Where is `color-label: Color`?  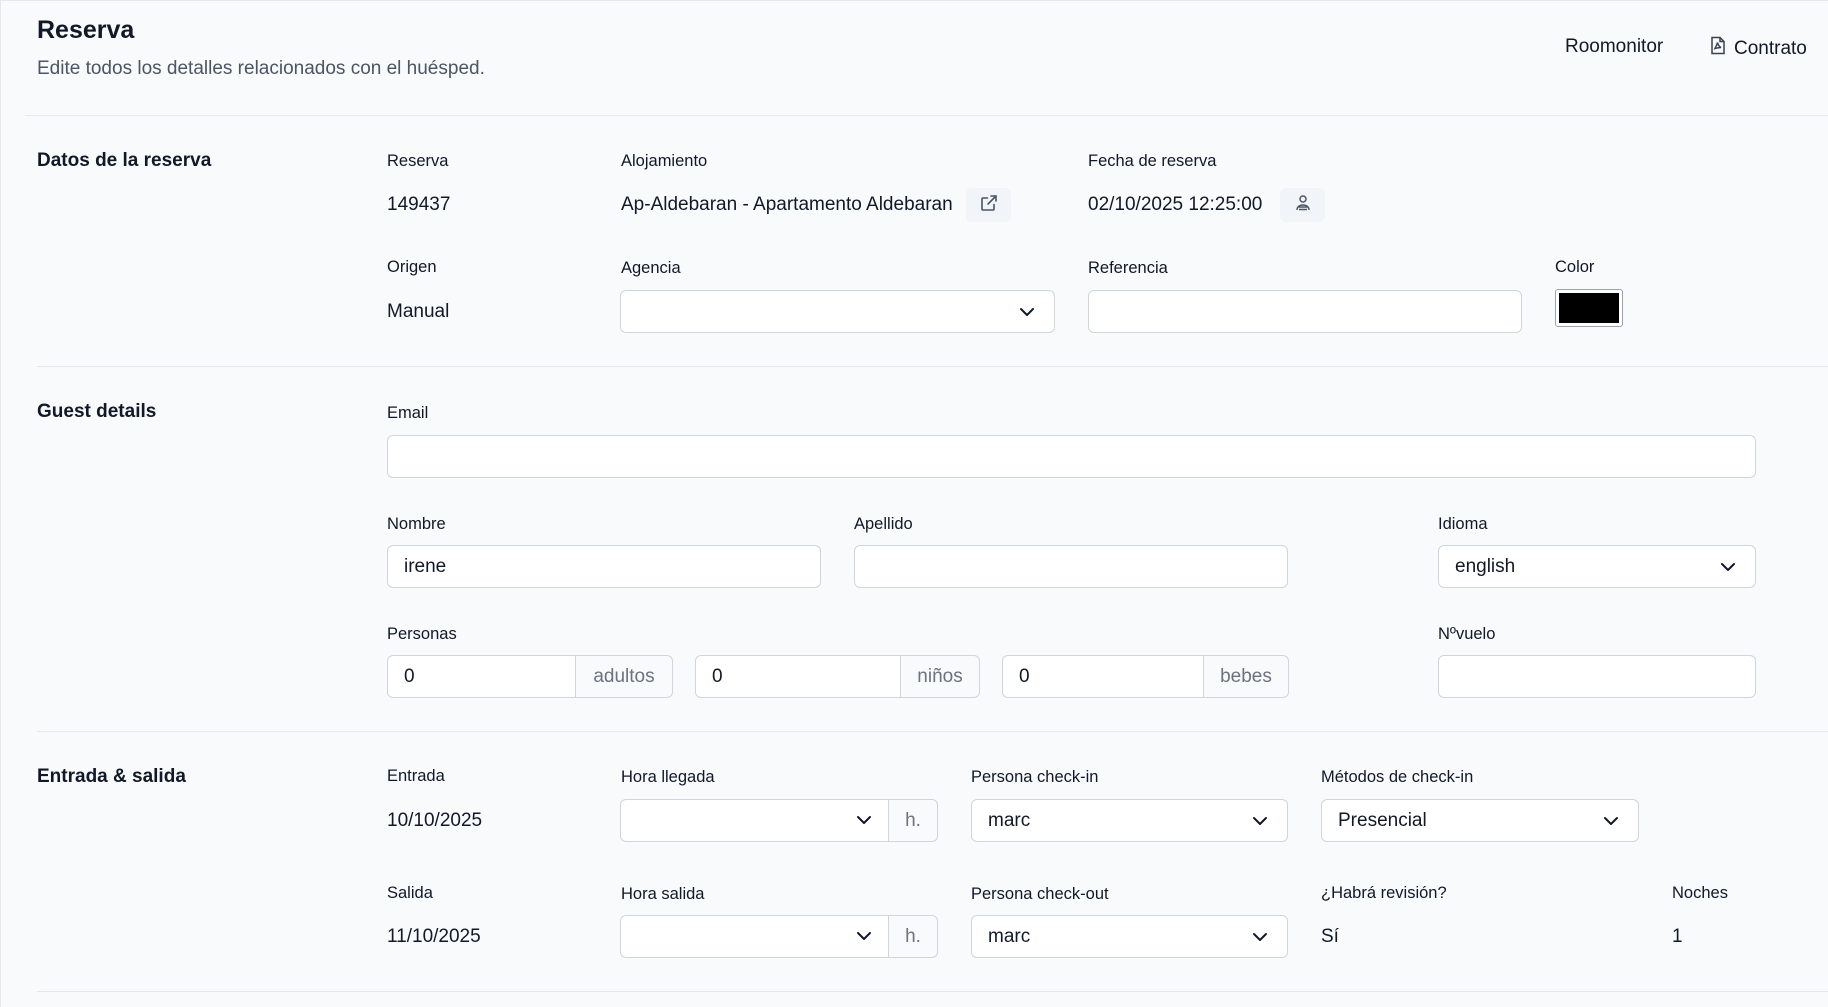 color-label: Color is located at coordinates (1575, 267).